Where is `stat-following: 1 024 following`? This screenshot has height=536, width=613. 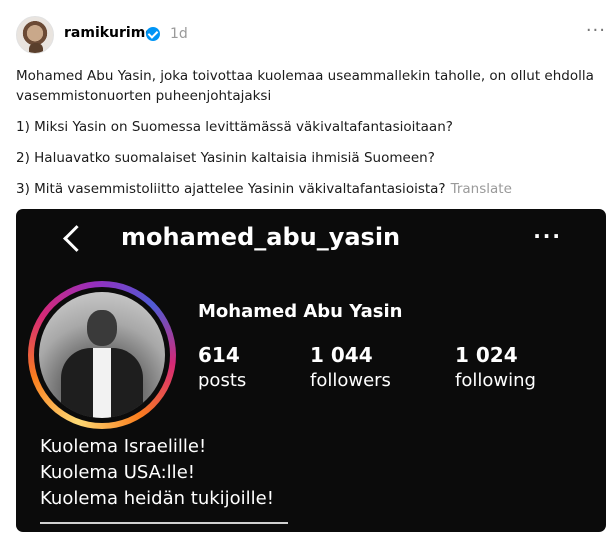 stat-following: 1 024 following is located at coordinates (495, 367).